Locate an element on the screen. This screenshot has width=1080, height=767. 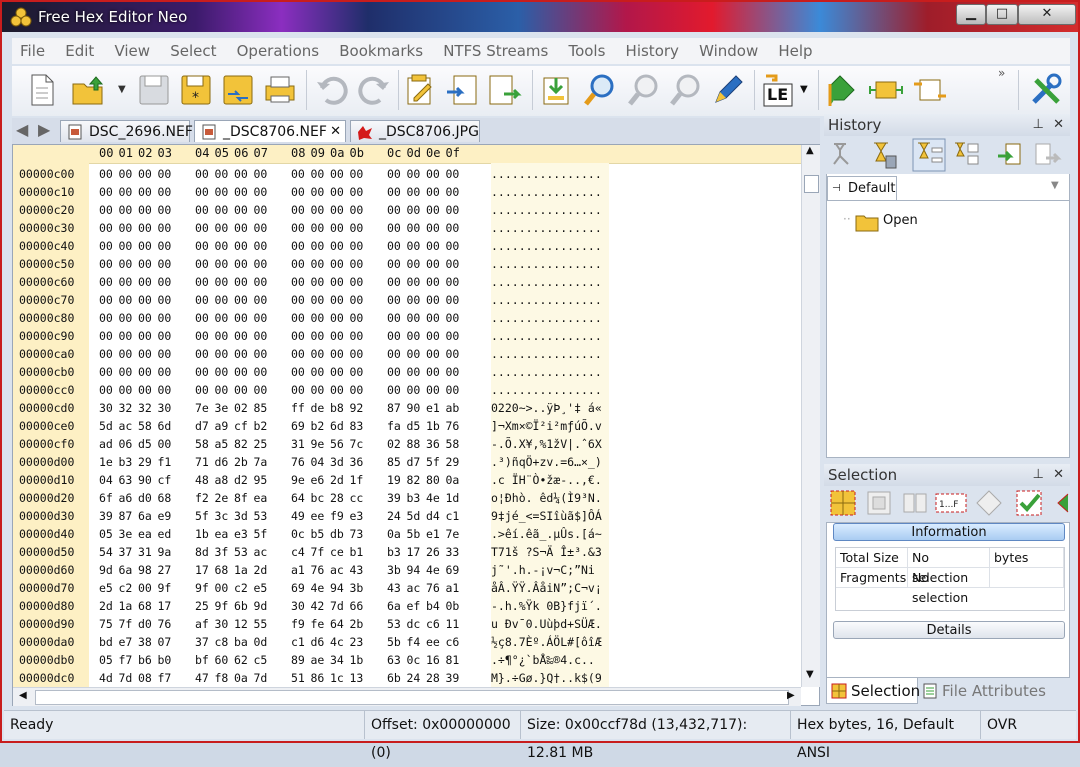
vertical-scroll-thumb is located at coordinates (811, 184).